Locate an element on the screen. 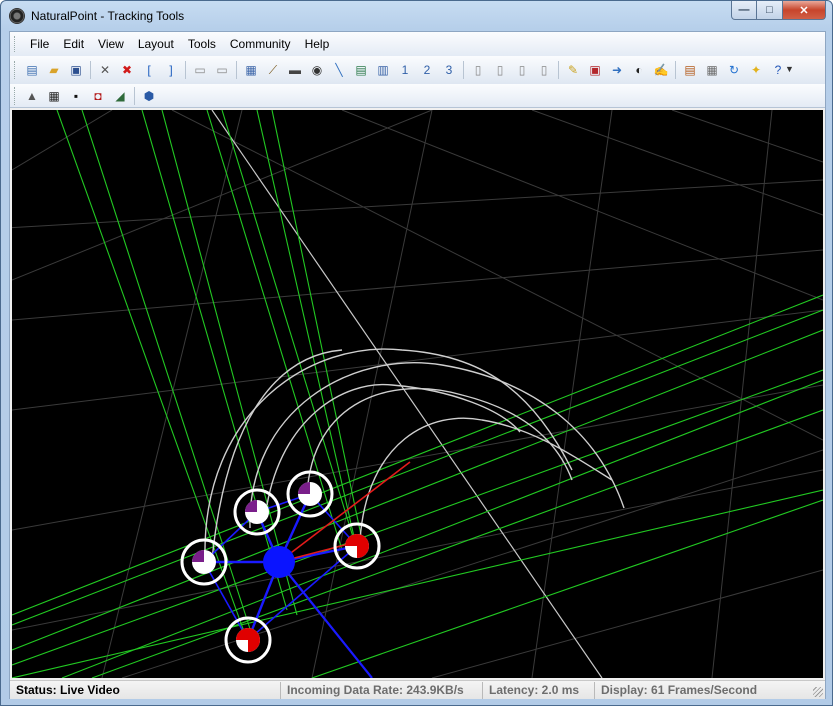 The width and height of the screenshot is (833, 706). pane-1-icon: ▯ is located at coordinates (478, 70).